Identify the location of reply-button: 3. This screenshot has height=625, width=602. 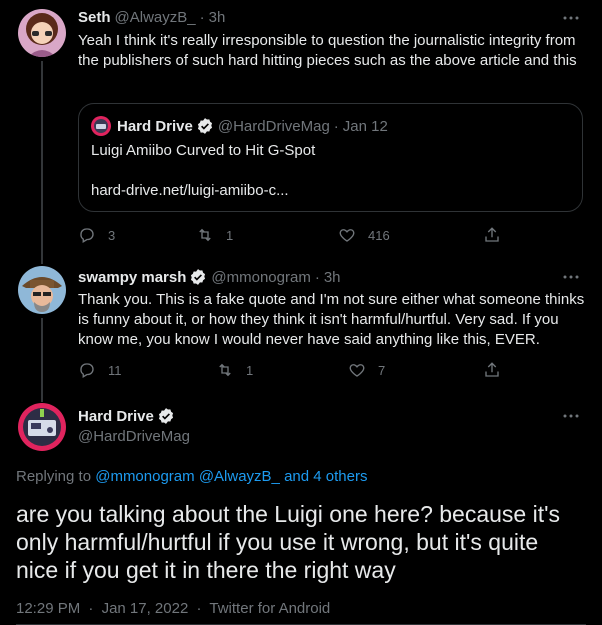
(96, 235).